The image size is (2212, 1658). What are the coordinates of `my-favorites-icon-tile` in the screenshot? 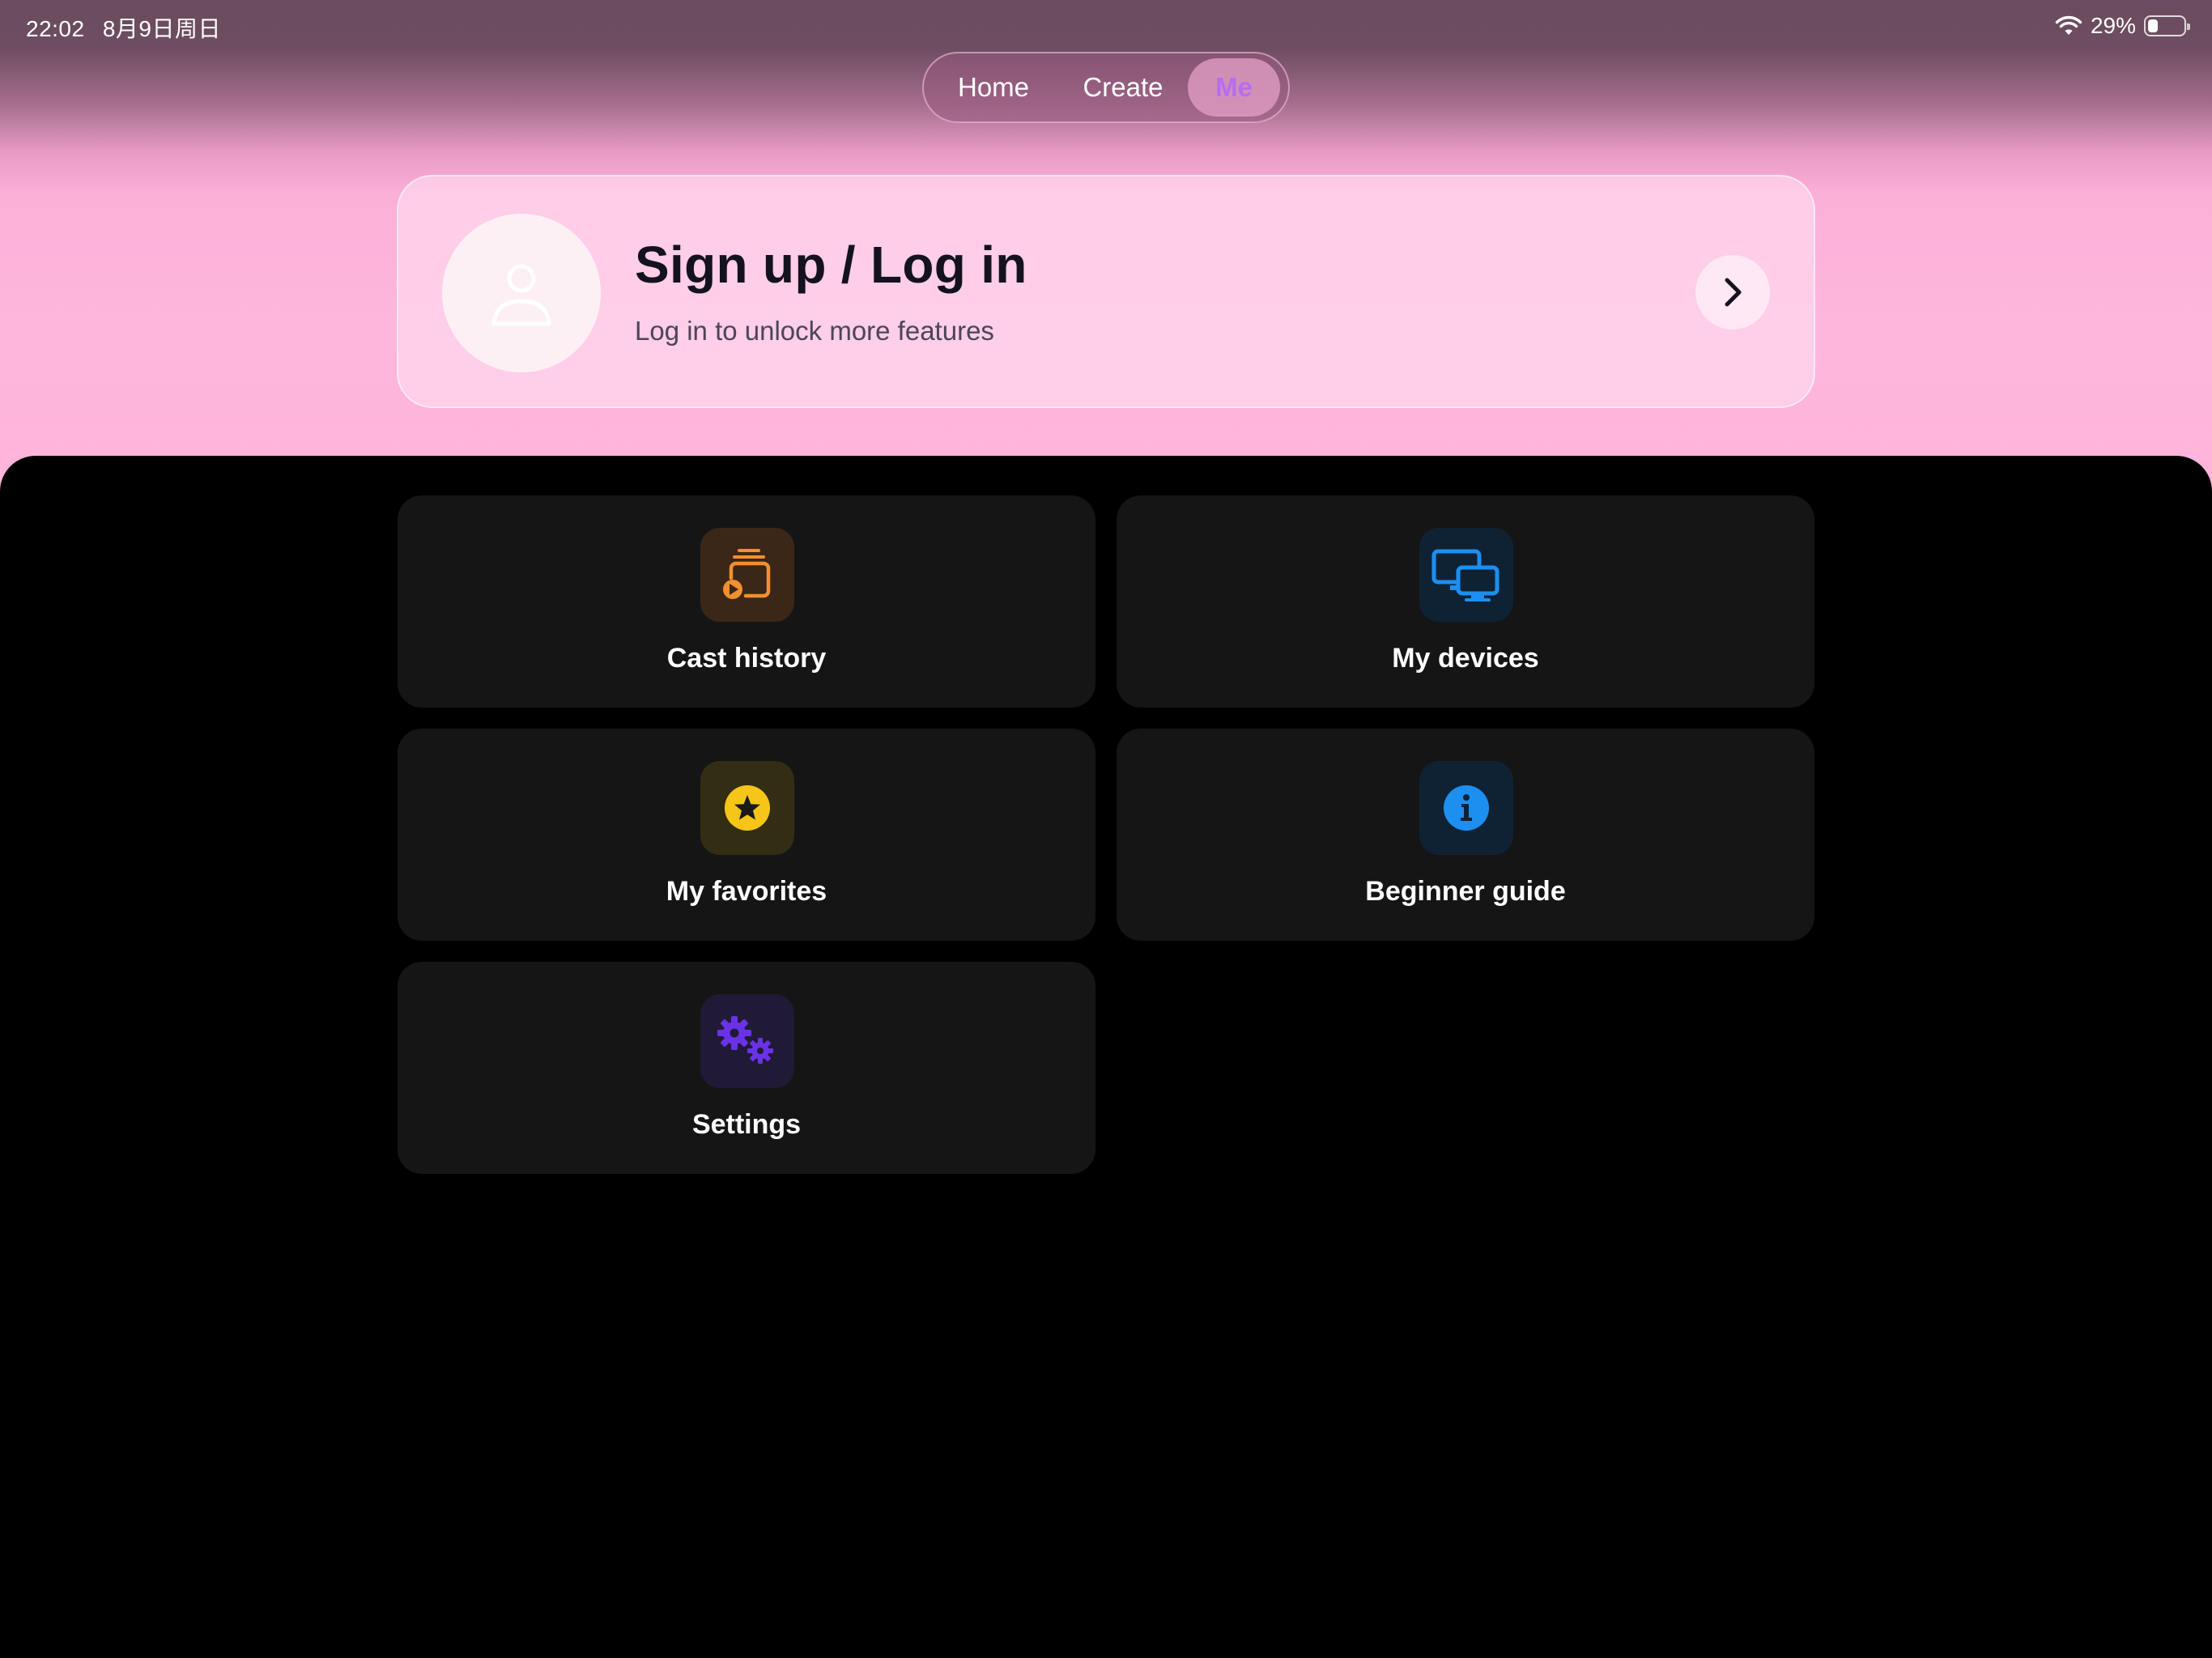 It's located at (747, 808).